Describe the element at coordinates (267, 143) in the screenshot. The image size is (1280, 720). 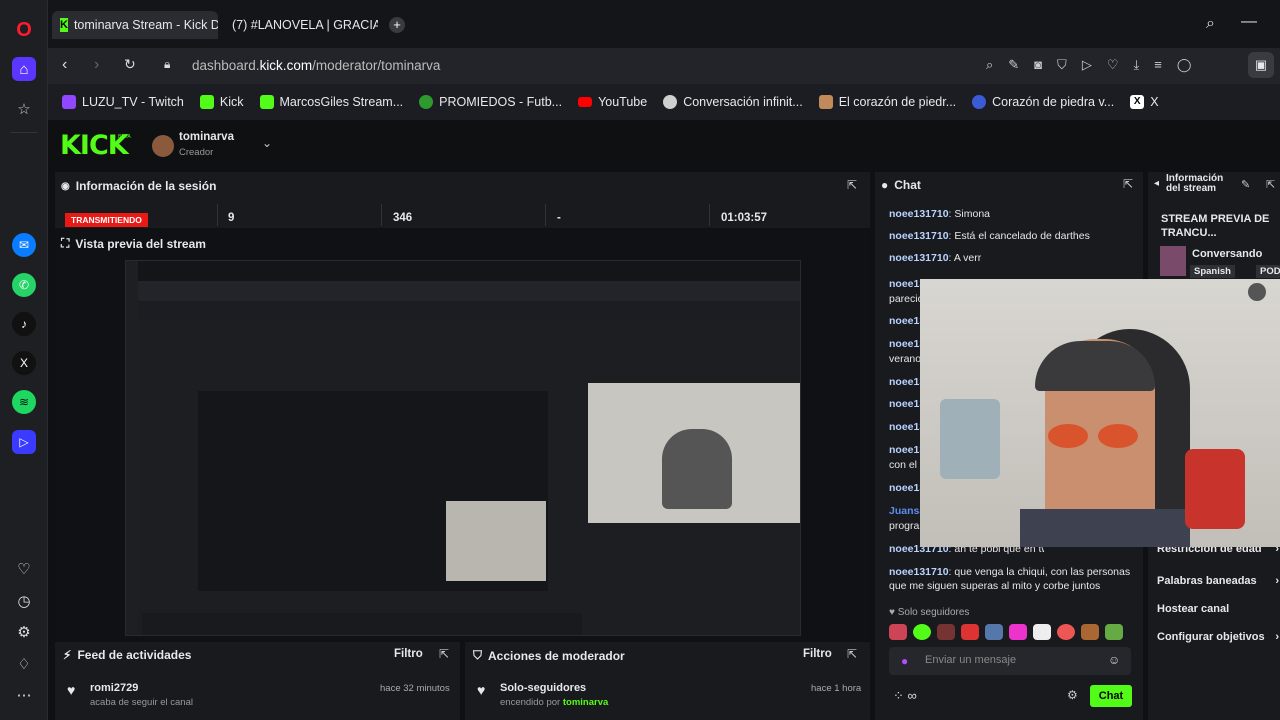
I see `chevron-down-icon: ⌄` at that location.